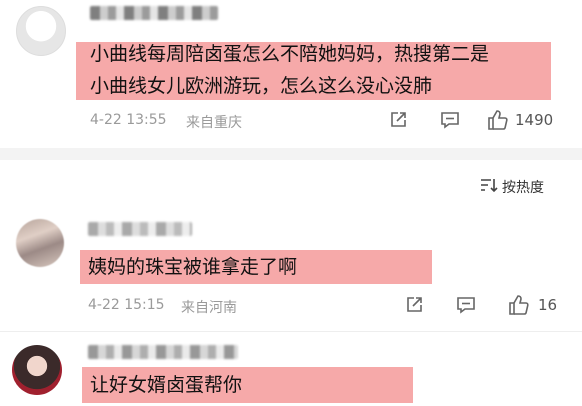  Describe the element at coordinates (532, 305) in the screenshot. I see `like-button: 16` at that location.